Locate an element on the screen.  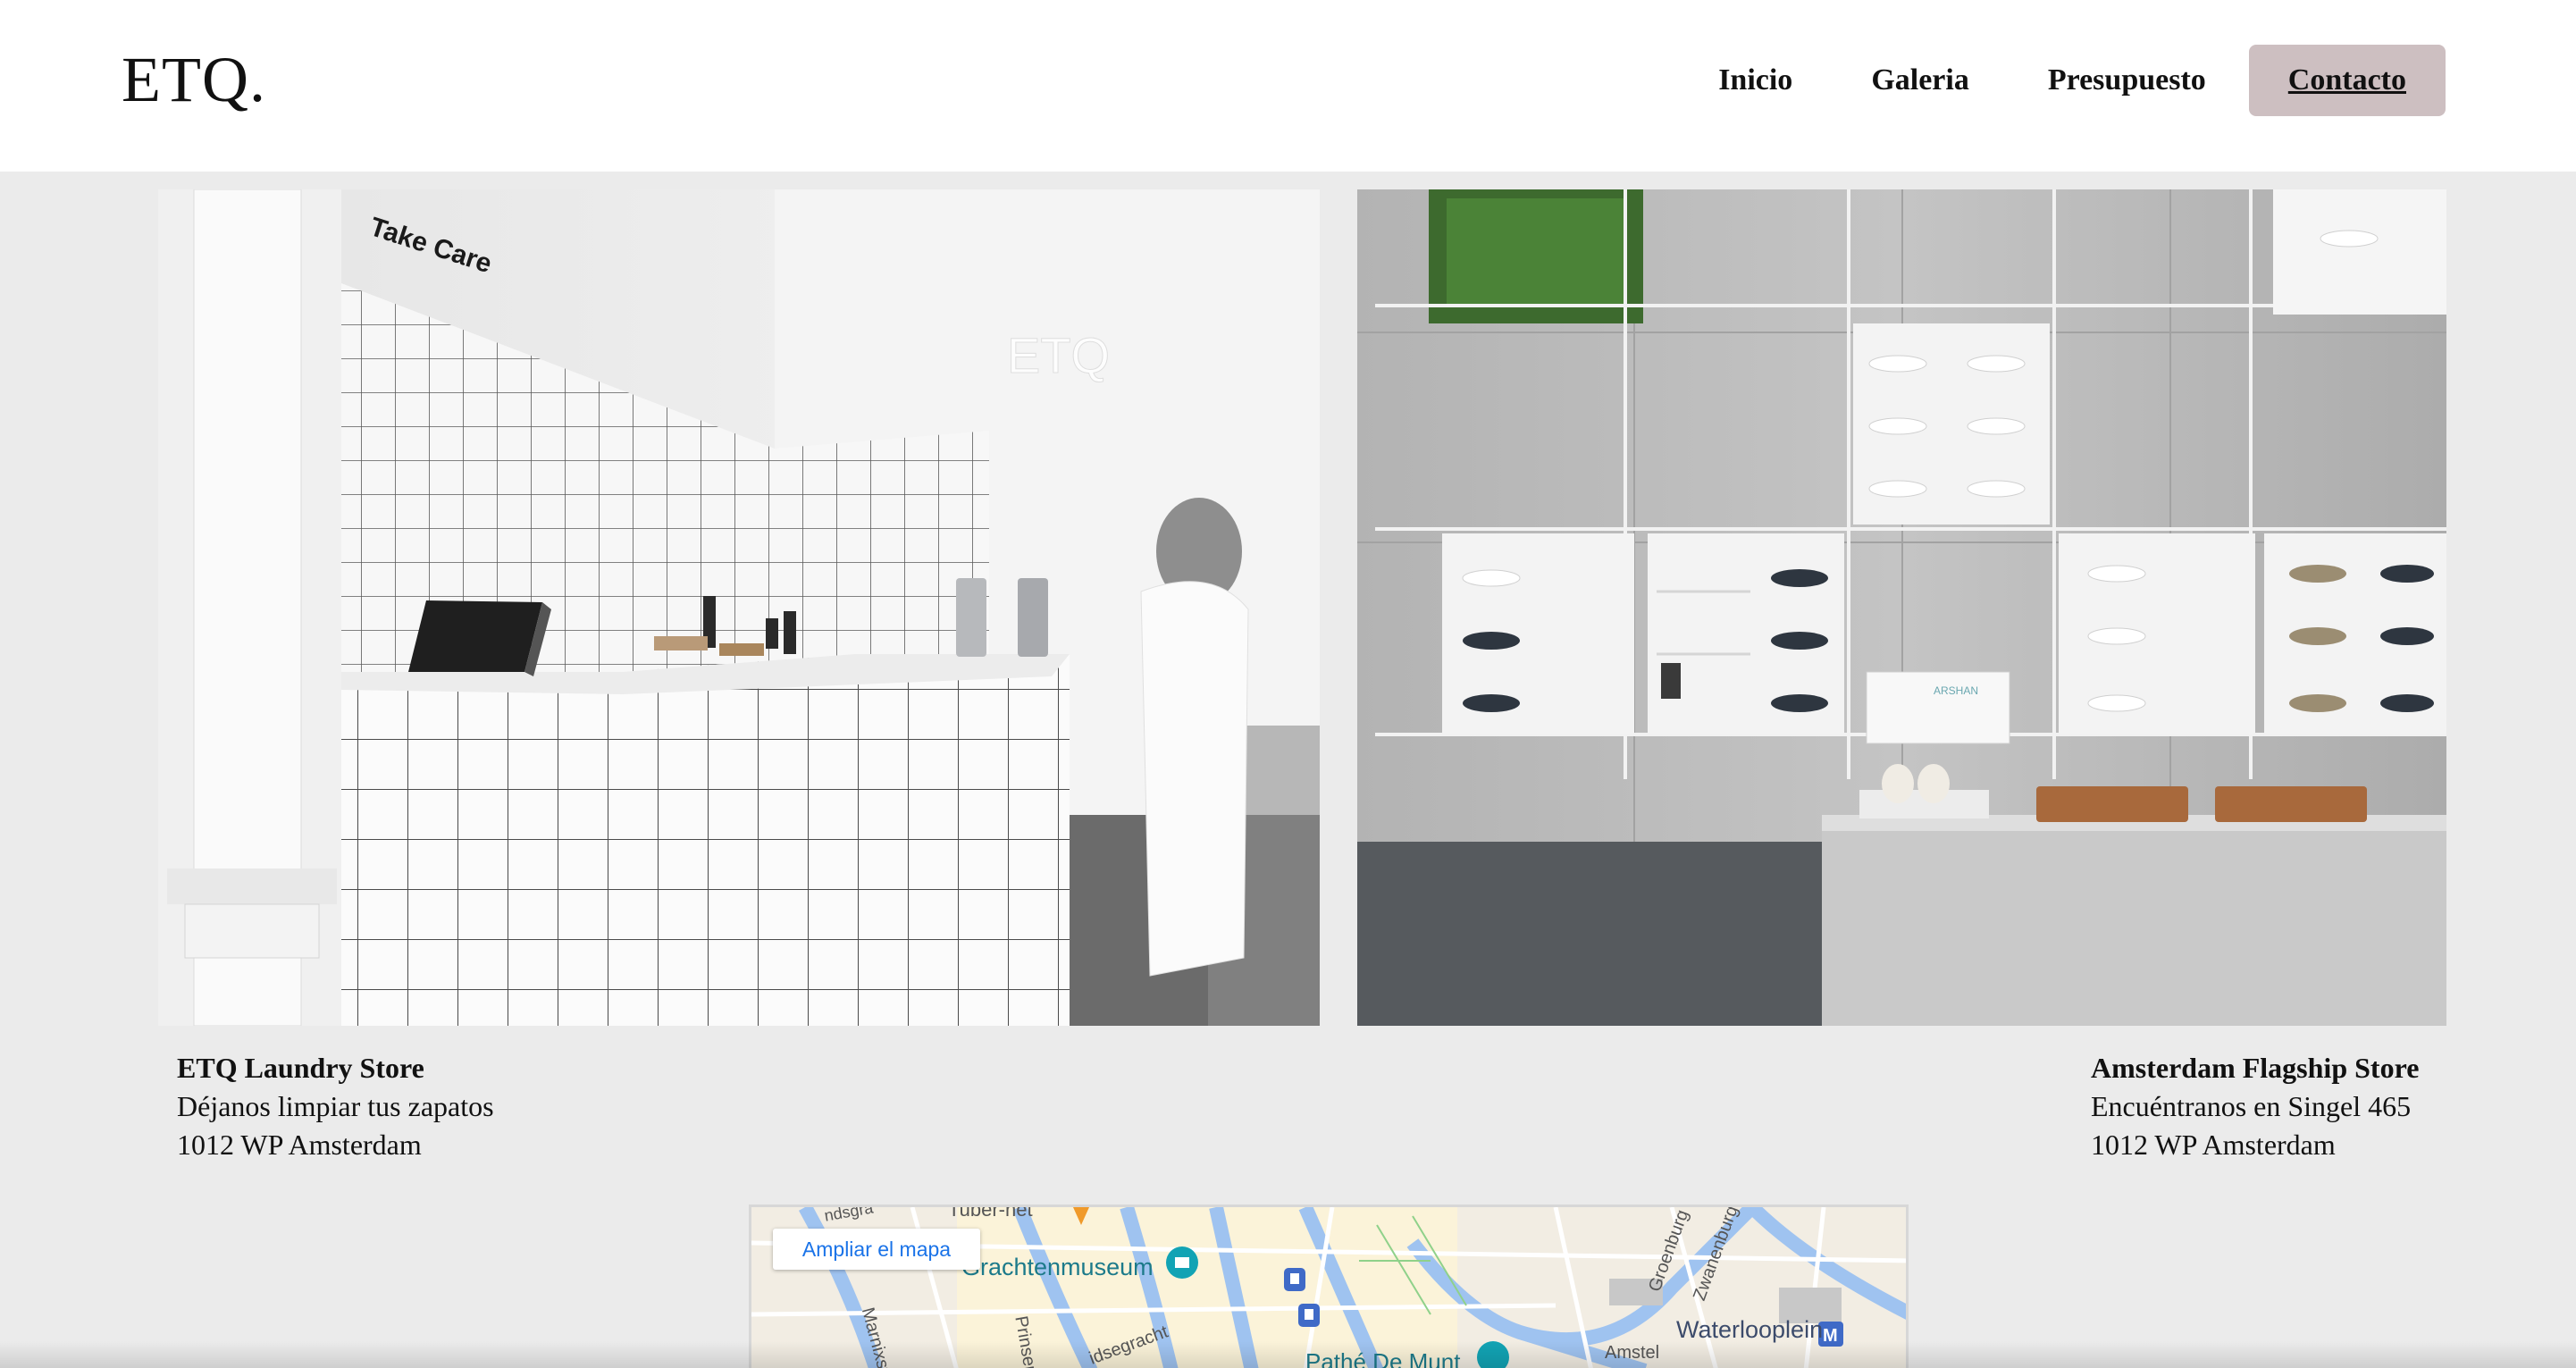
svg-text: ETQ is located at coordinates (1058, 355).